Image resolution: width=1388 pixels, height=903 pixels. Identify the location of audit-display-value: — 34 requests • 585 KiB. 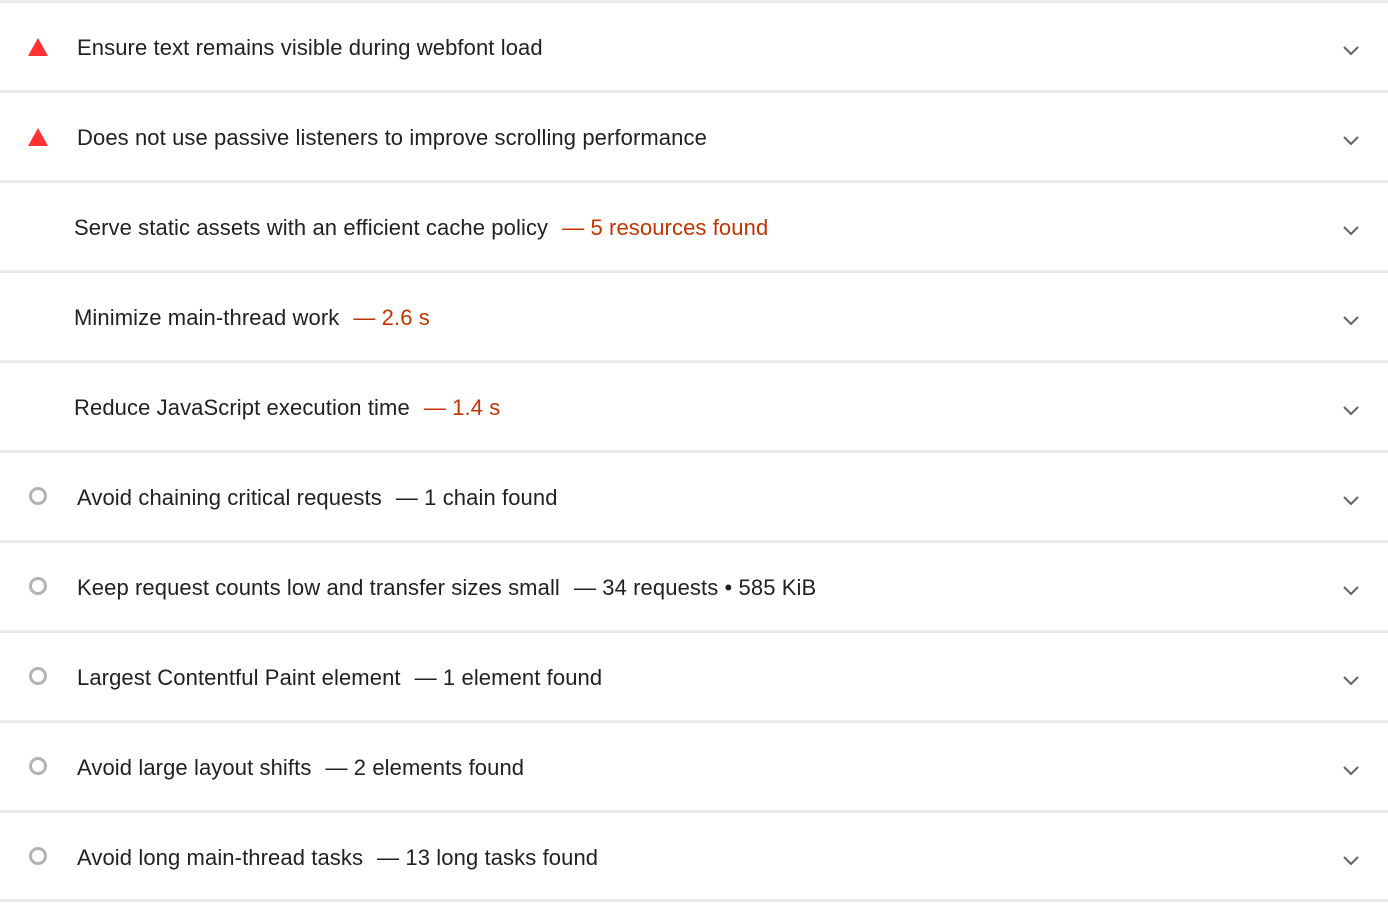
(695, 587).